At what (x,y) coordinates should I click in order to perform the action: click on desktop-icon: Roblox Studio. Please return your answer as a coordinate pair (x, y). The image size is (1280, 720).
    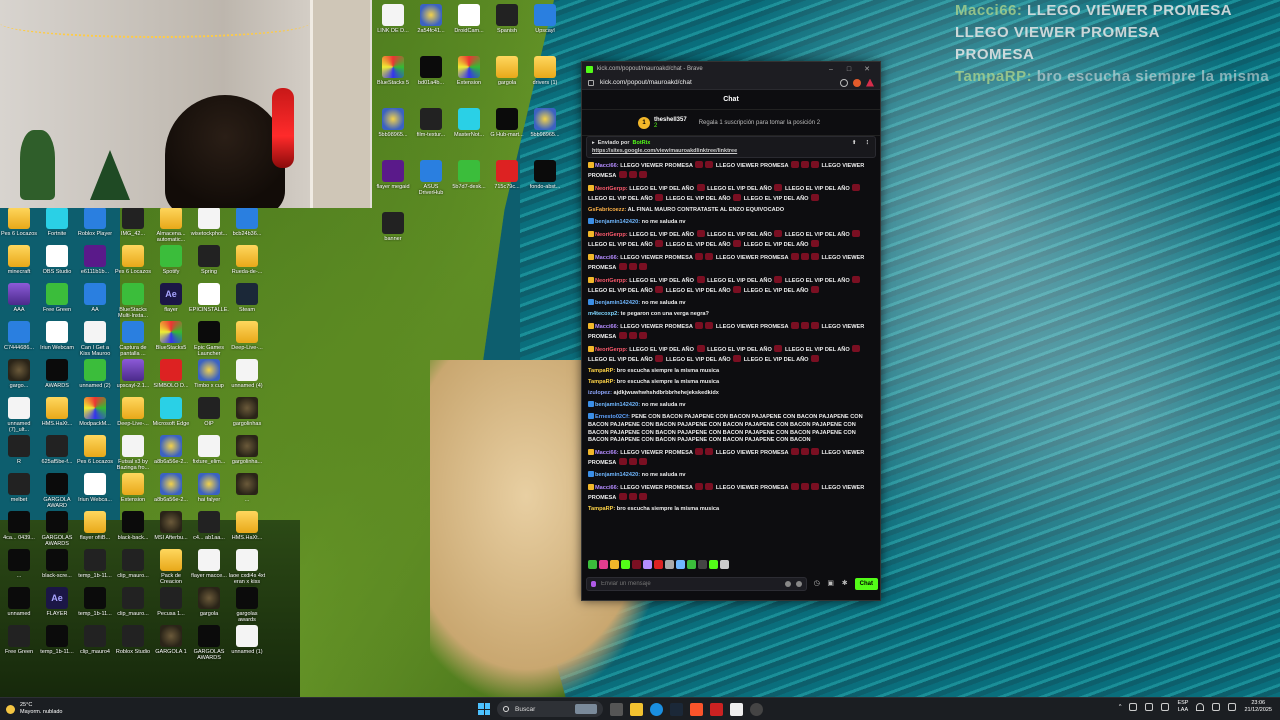
    Looking at the image, I should click on (133, 646).